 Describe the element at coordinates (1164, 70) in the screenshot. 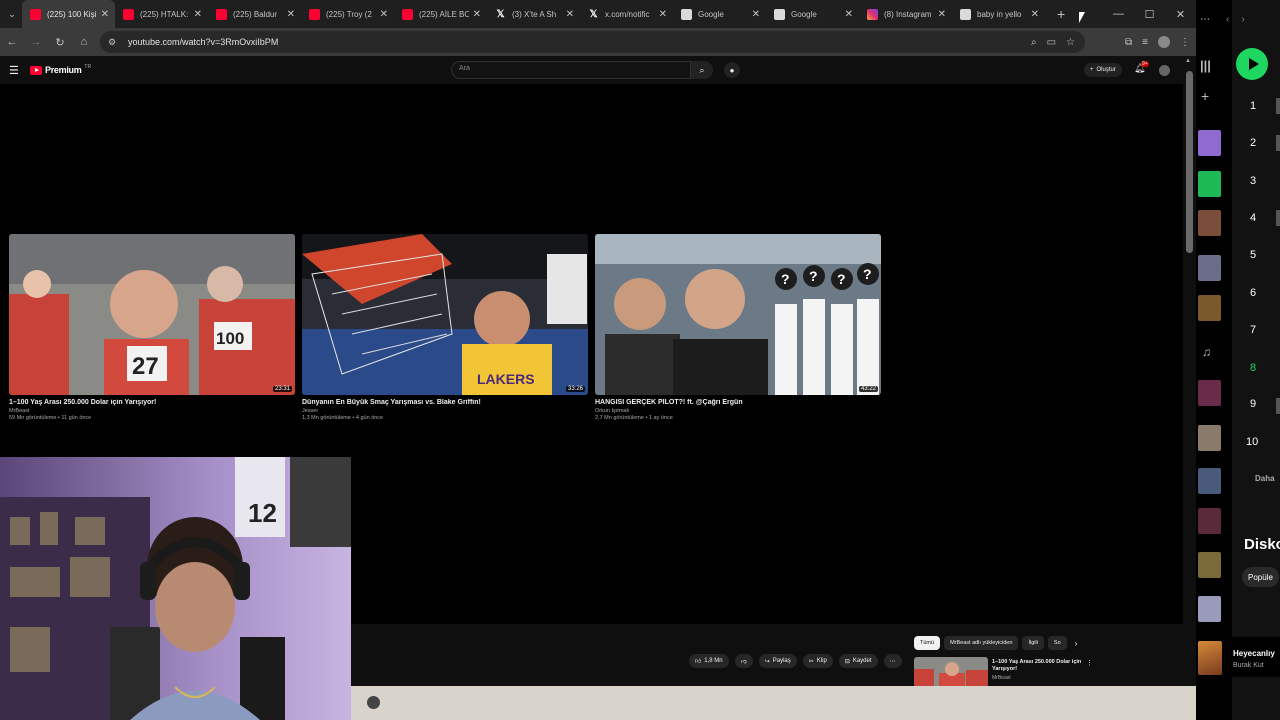

I see `avatar` at that location.